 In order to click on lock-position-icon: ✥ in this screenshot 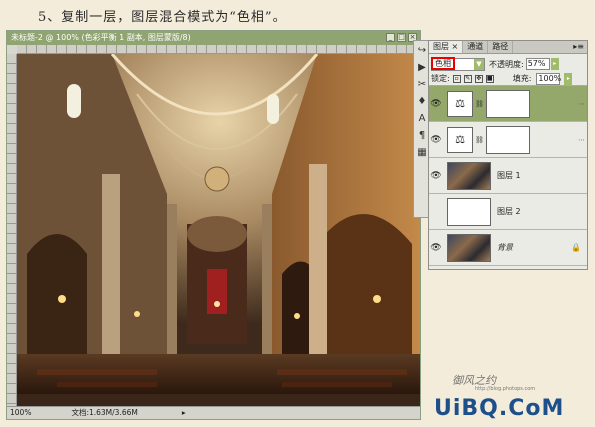, I will do `click(478, 78)`.